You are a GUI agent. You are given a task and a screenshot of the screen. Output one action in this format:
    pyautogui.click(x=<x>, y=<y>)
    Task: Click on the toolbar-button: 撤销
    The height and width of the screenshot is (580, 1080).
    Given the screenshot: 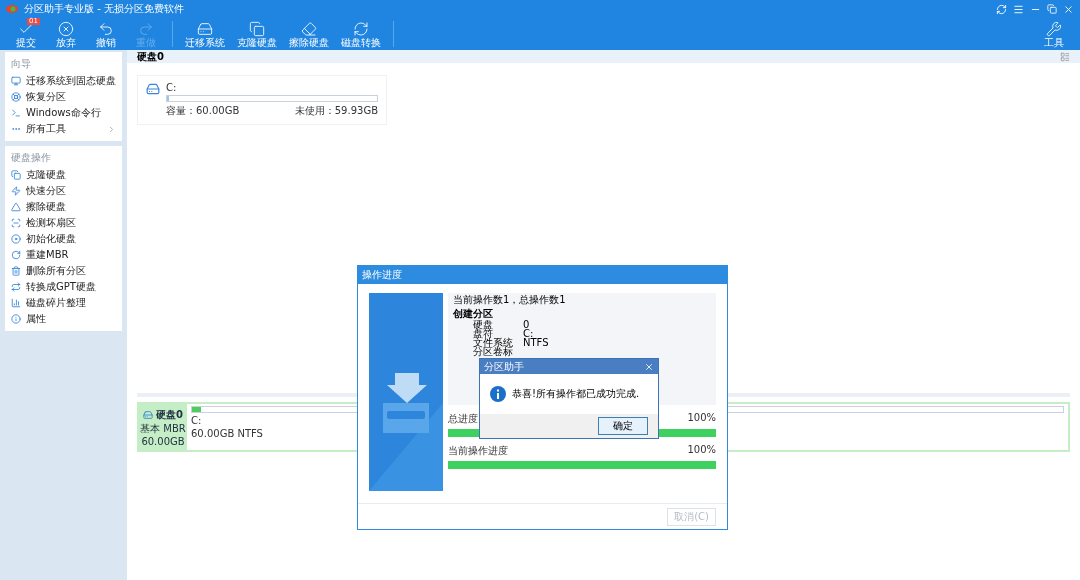 What is the action you would take?
    pyautogui.click(x=106, y=34)
    